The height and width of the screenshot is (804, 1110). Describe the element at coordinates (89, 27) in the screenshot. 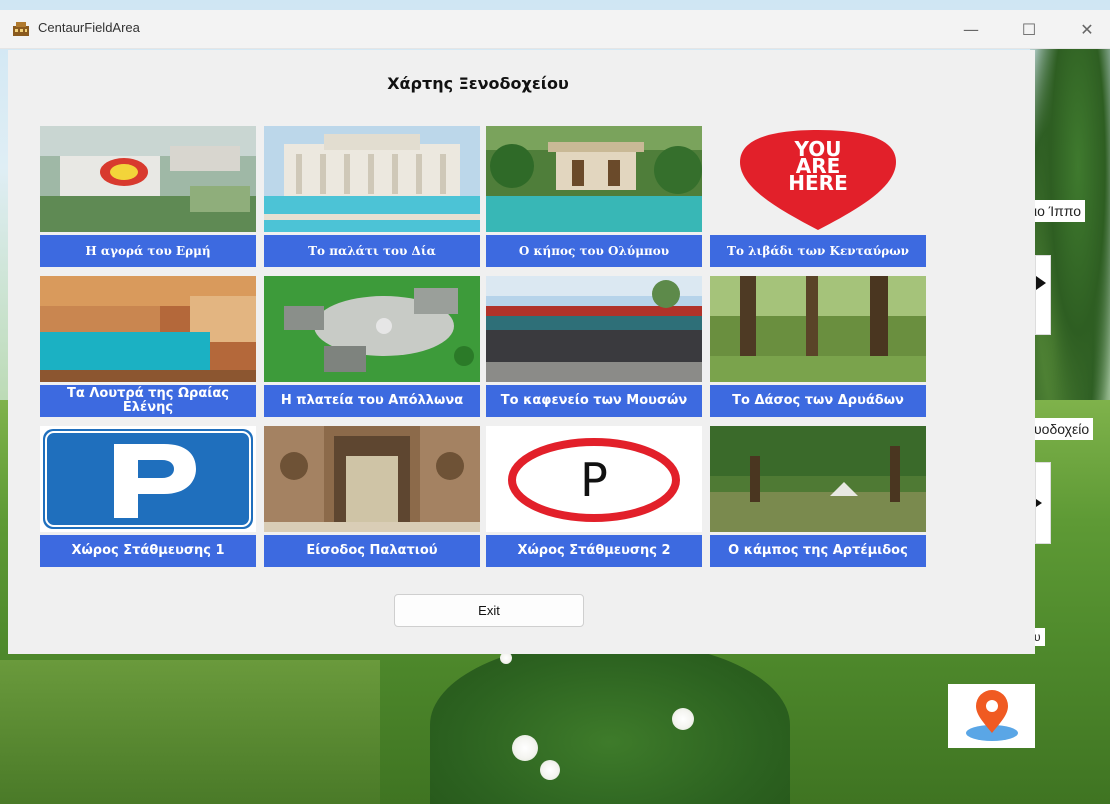

I see `window-title: CentaurFieldArea` at that location.